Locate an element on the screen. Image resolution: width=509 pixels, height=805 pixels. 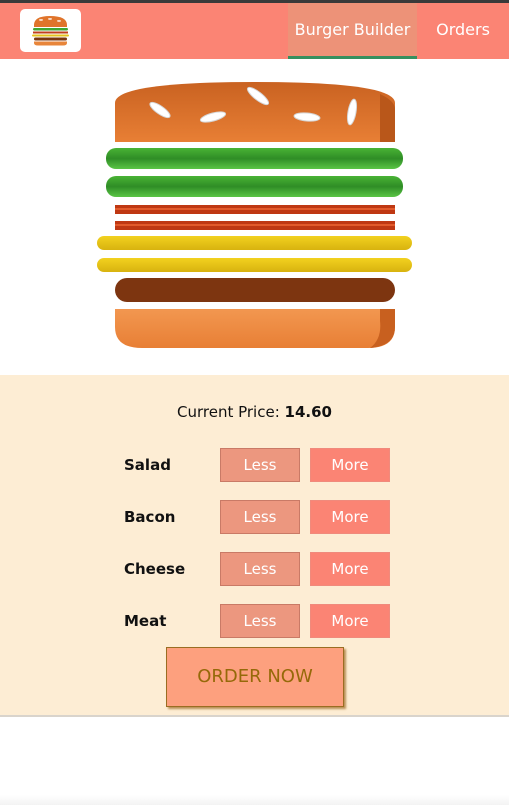
ingredient-control-bacon: Bacon Less More is located at coordinates (254, 517).